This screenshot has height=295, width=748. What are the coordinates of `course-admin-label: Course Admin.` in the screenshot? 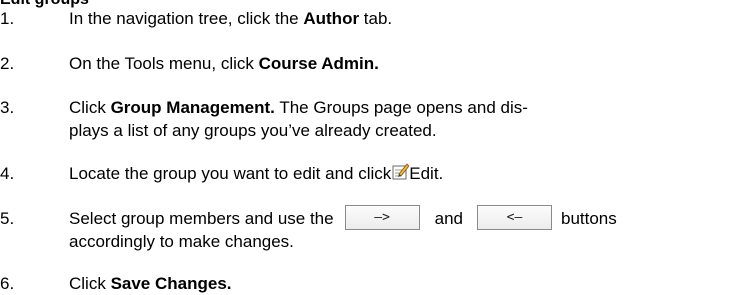 It's located at (318, 63).